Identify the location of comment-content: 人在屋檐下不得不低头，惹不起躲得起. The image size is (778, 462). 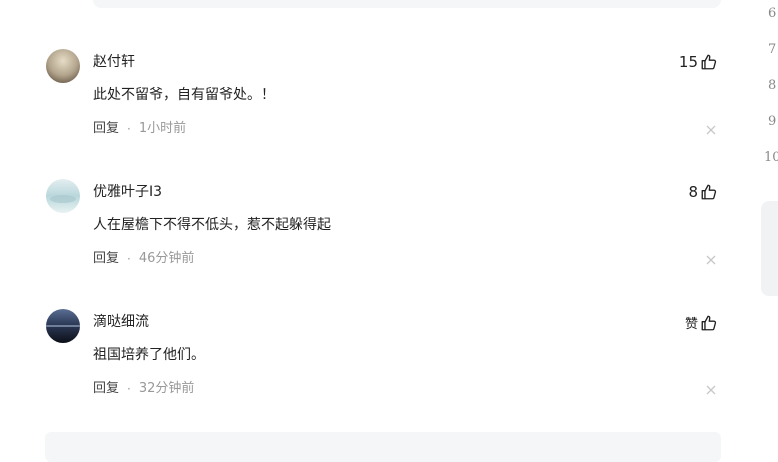
(212, 225).